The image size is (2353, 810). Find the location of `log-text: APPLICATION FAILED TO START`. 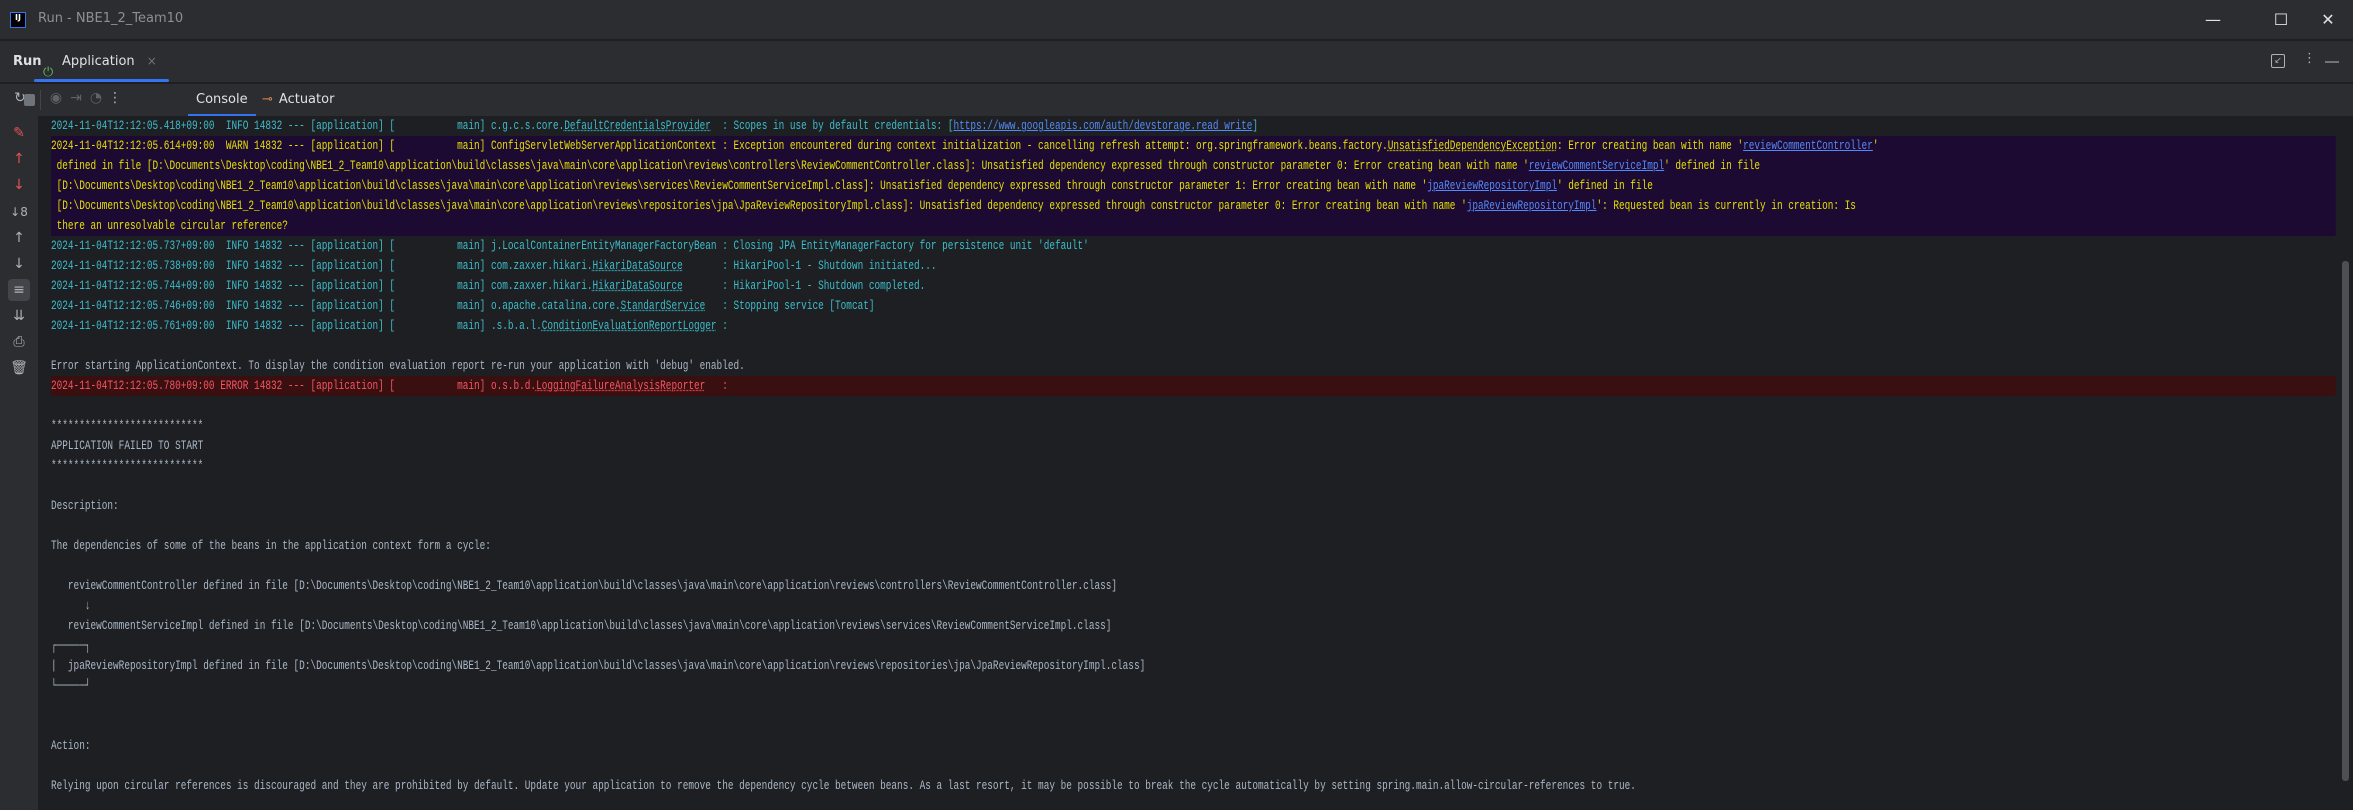

log-text: APPLICATION FAILED TO START is located at coordinates (127, 445).